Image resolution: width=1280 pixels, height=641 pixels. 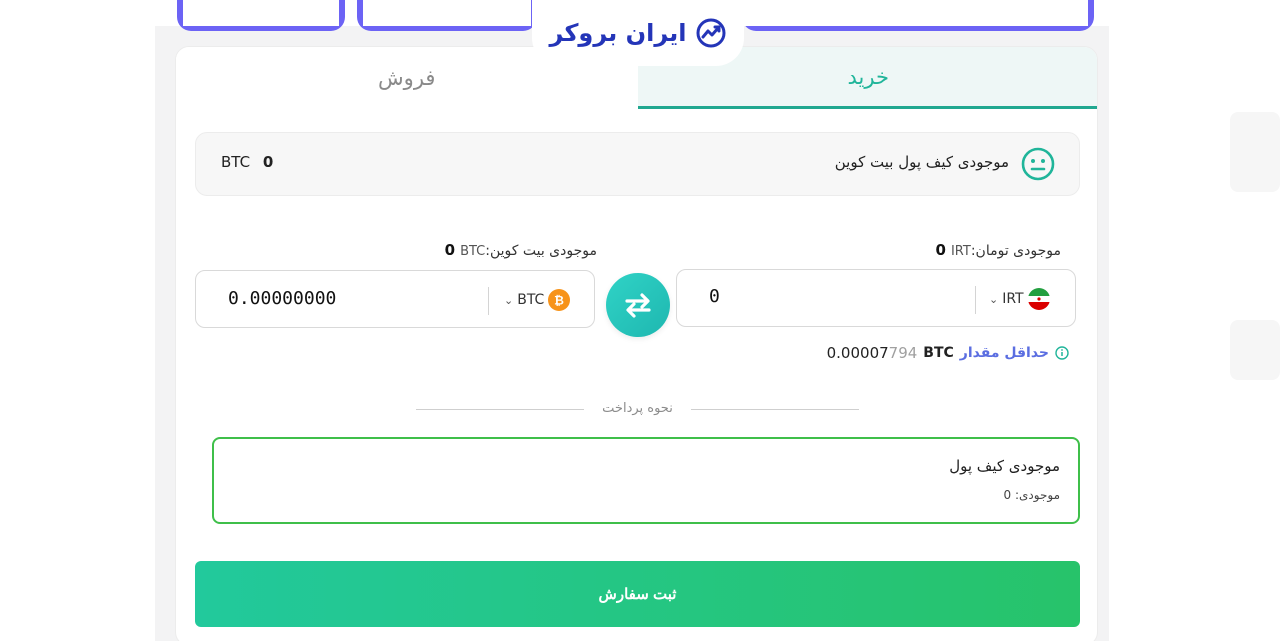 What do you see at coordinates (857, 353) in the screenshot?
I see `minimum-value-main: 0.00007` at bounding box center [857, 353].